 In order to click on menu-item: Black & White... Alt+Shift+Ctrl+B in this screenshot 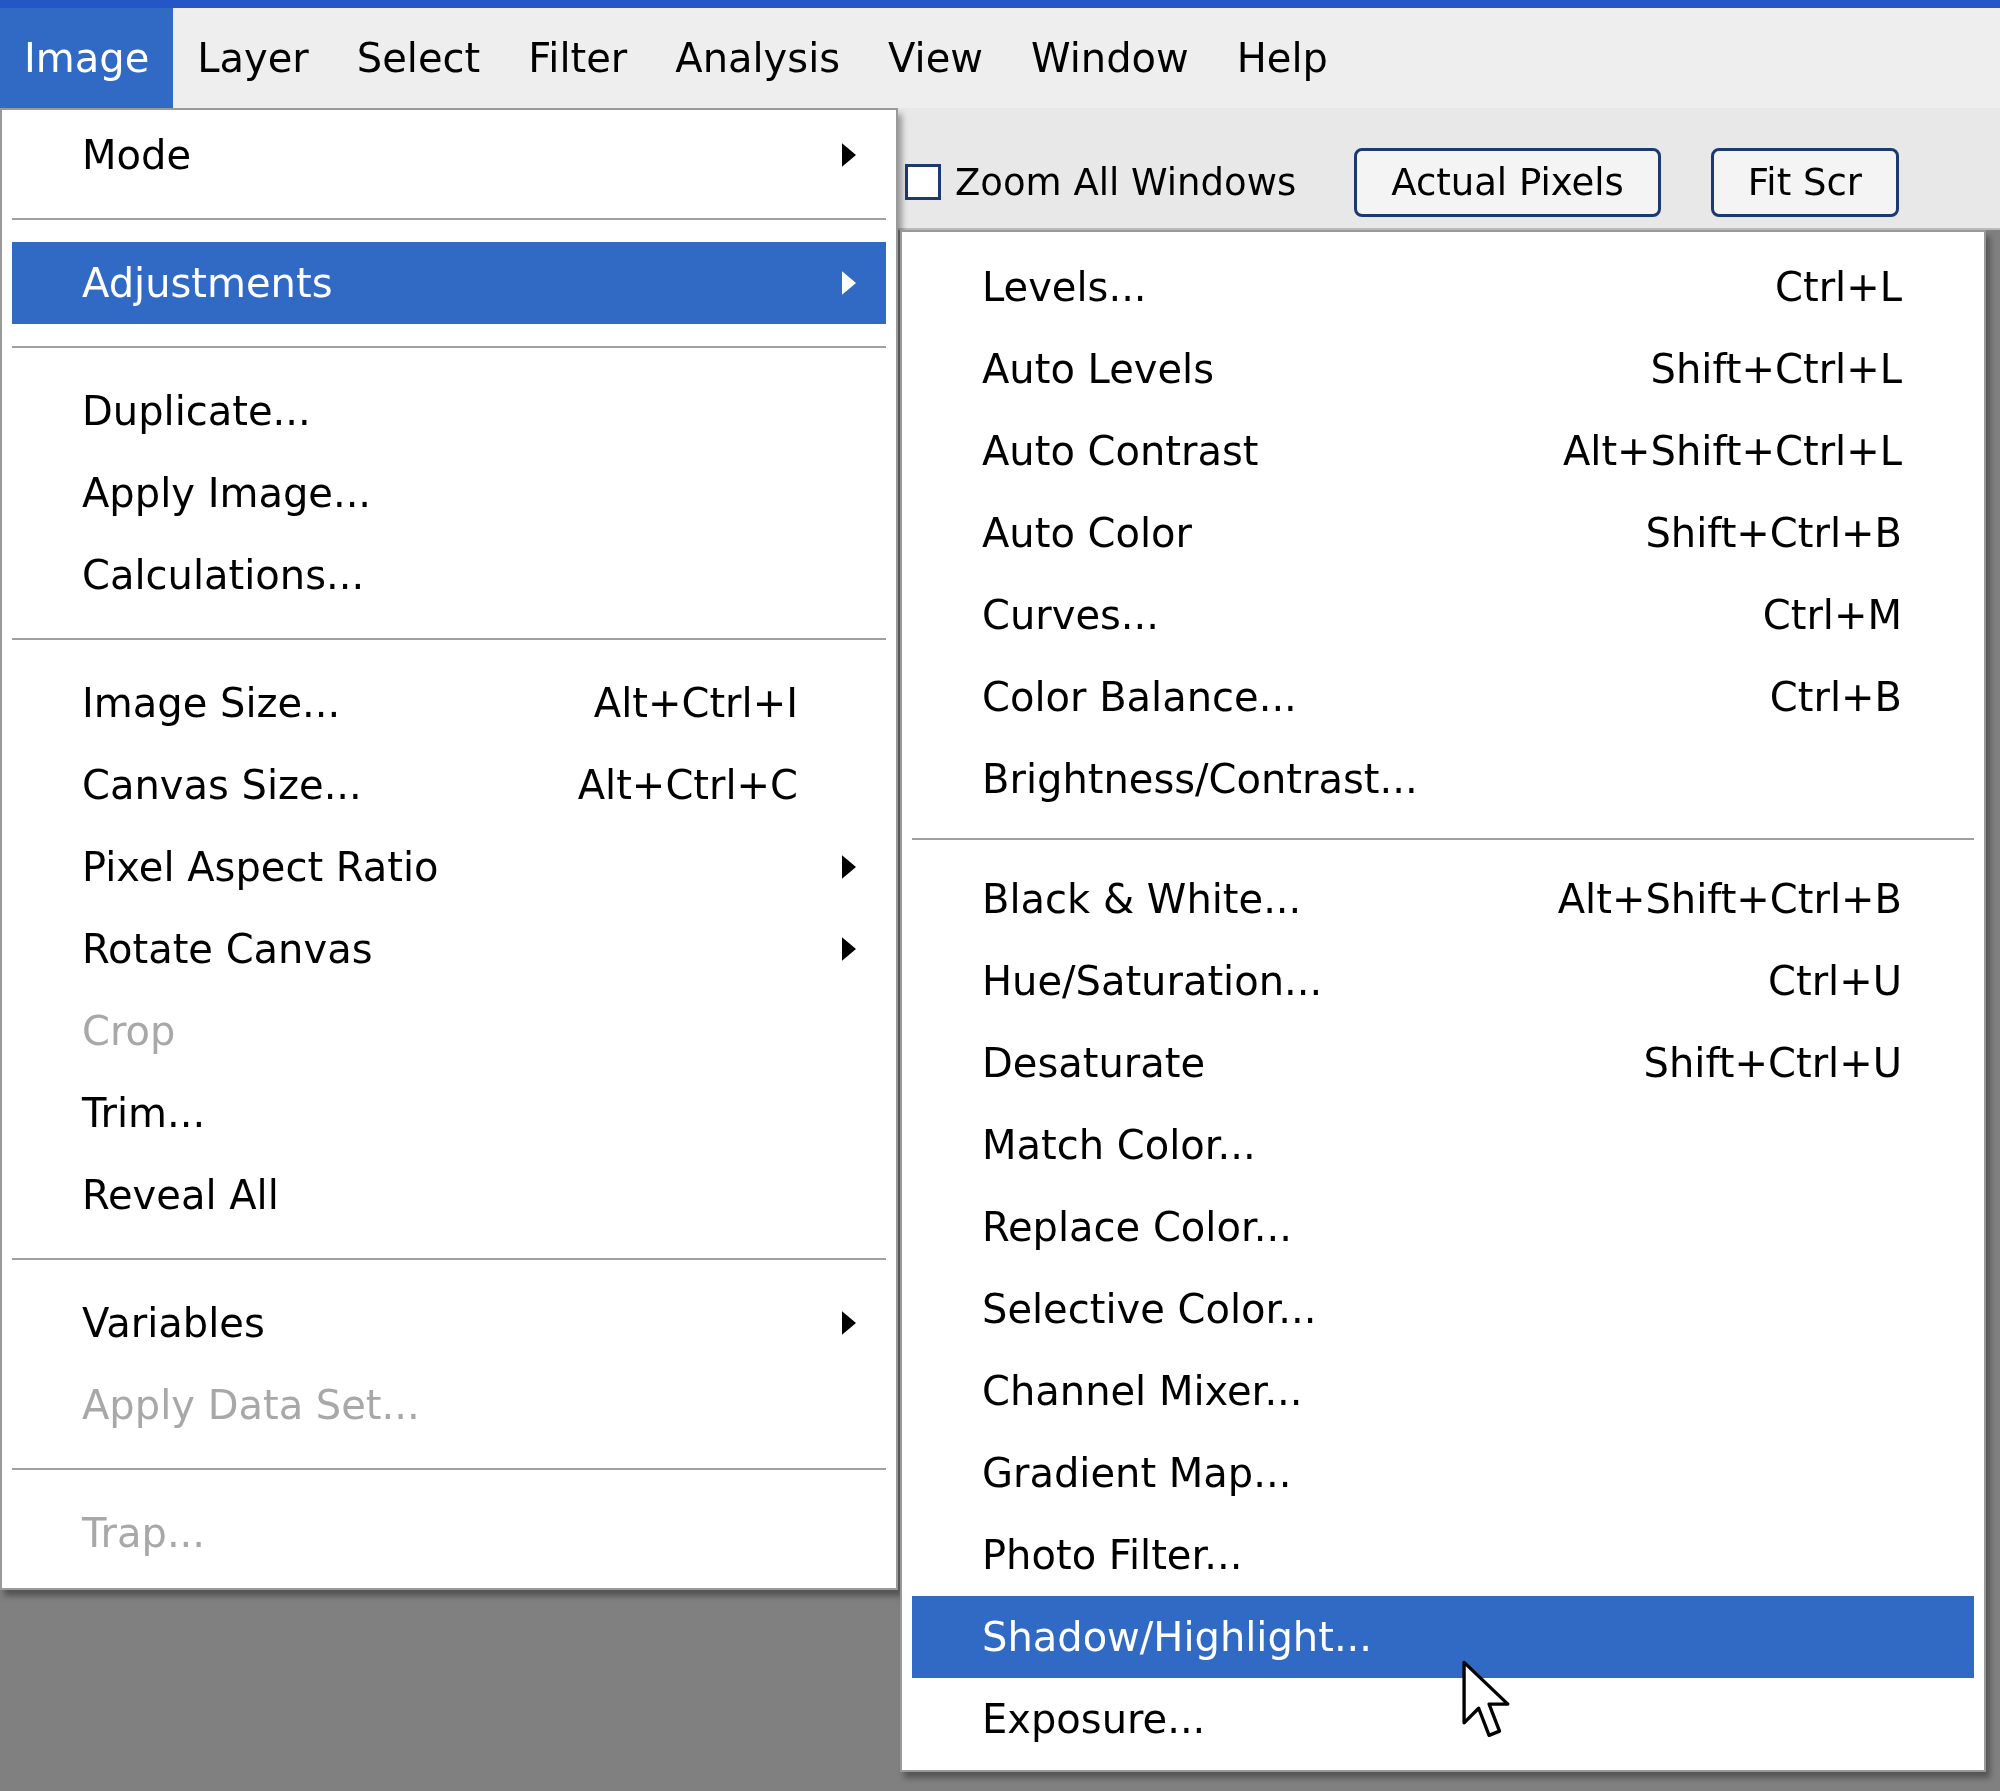, I will do `click(1443, 899)`.